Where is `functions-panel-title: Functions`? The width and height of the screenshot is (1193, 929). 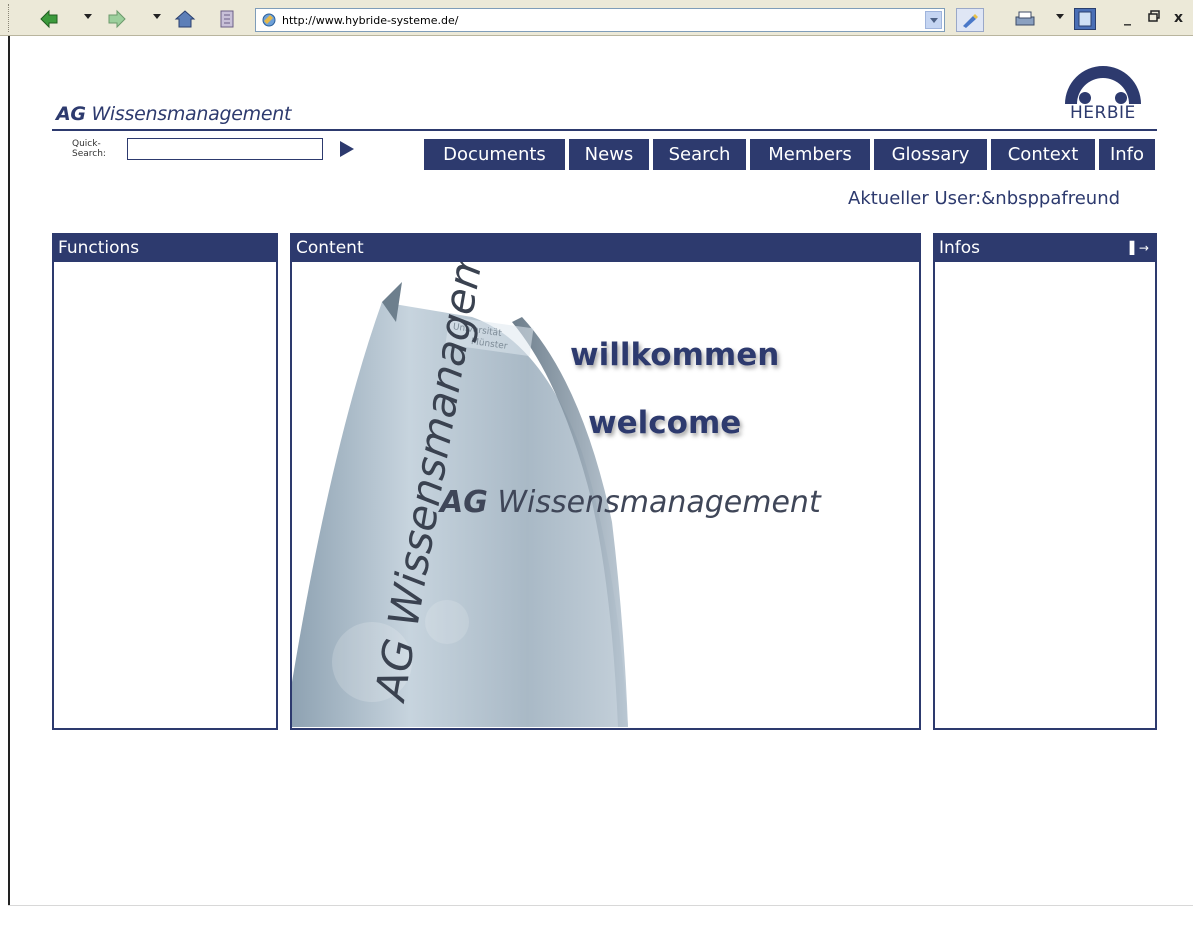 functions-panel-title: Functions is located at coordinates (165, 248).